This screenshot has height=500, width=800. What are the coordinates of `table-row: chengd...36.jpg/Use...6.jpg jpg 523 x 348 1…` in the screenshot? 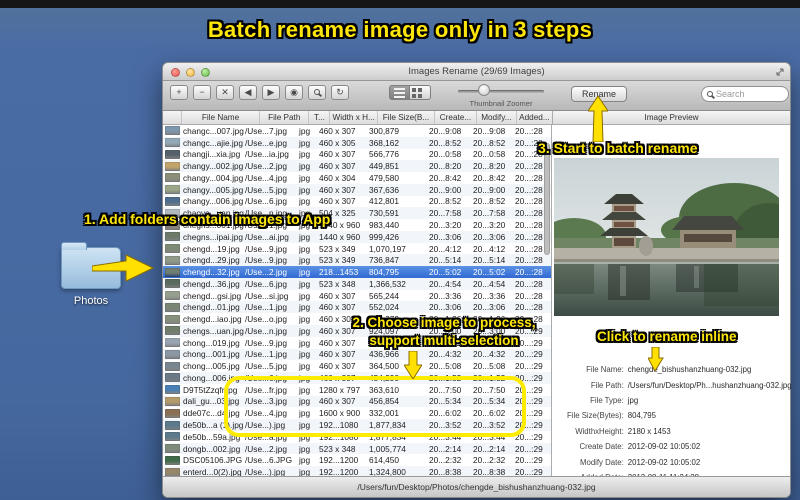 It's located at (357, 283).